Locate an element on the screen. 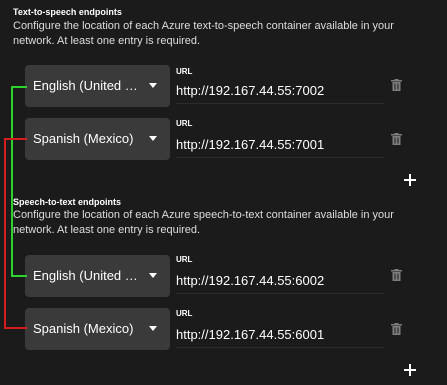  spanish-link-vertical is located at coordinates (5, 233).